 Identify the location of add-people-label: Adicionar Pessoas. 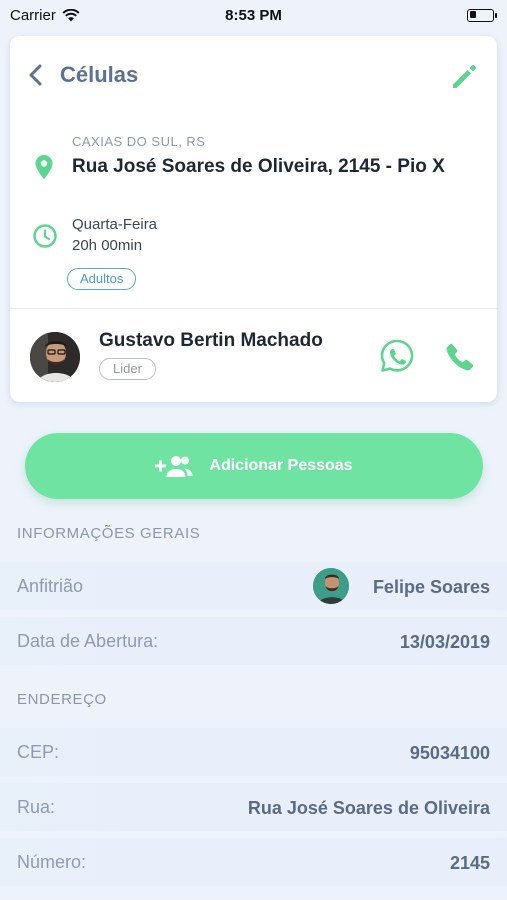
(281, 465).